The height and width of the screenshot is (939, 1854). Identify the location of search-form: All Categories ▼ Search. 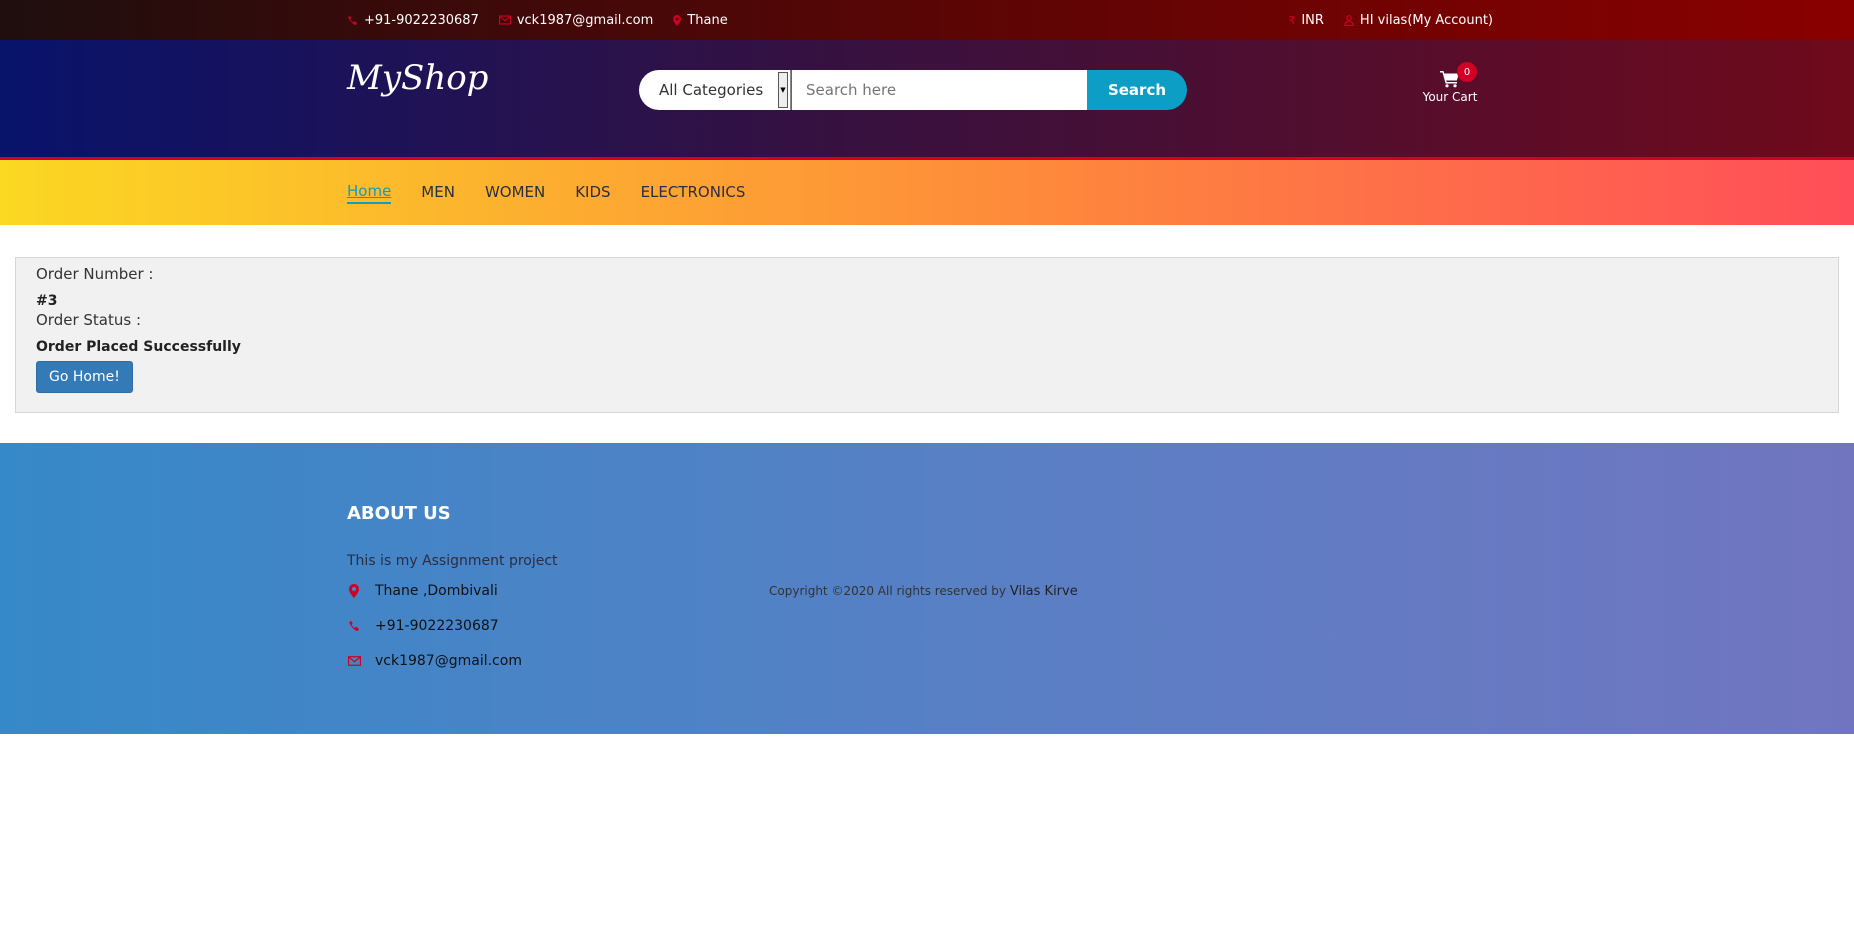
(913, 90).